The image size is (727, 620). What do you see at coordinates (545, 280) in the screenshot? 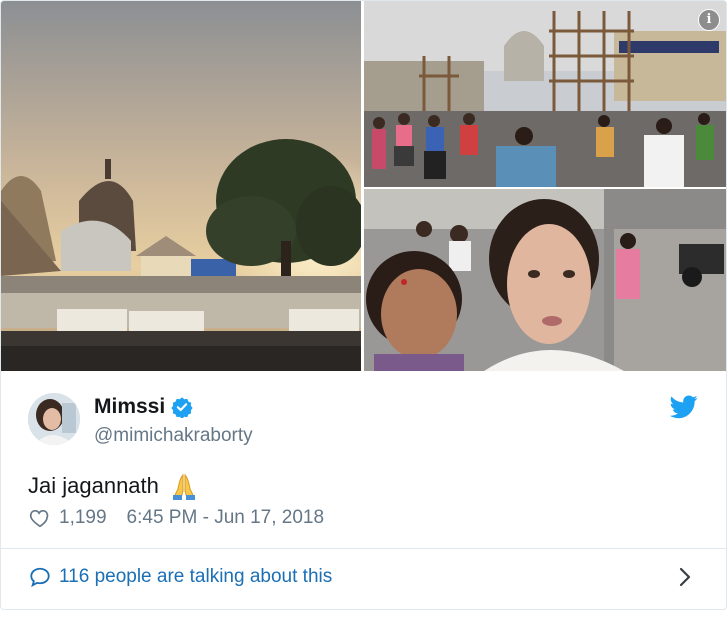
I see `photo-selfie` at bounding box center [545, 280].